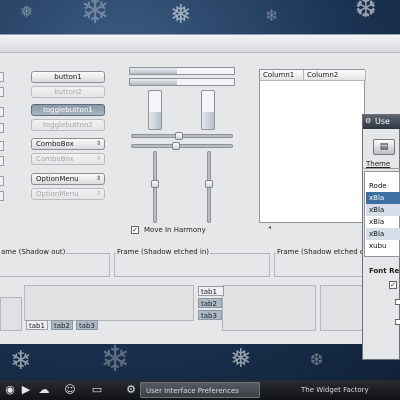 The width and height of the screenshot is (400, 400). What do you see at coordinates (68, 77) in the screenshot?
I see `button1: button1` at bounding box center [68, 77].